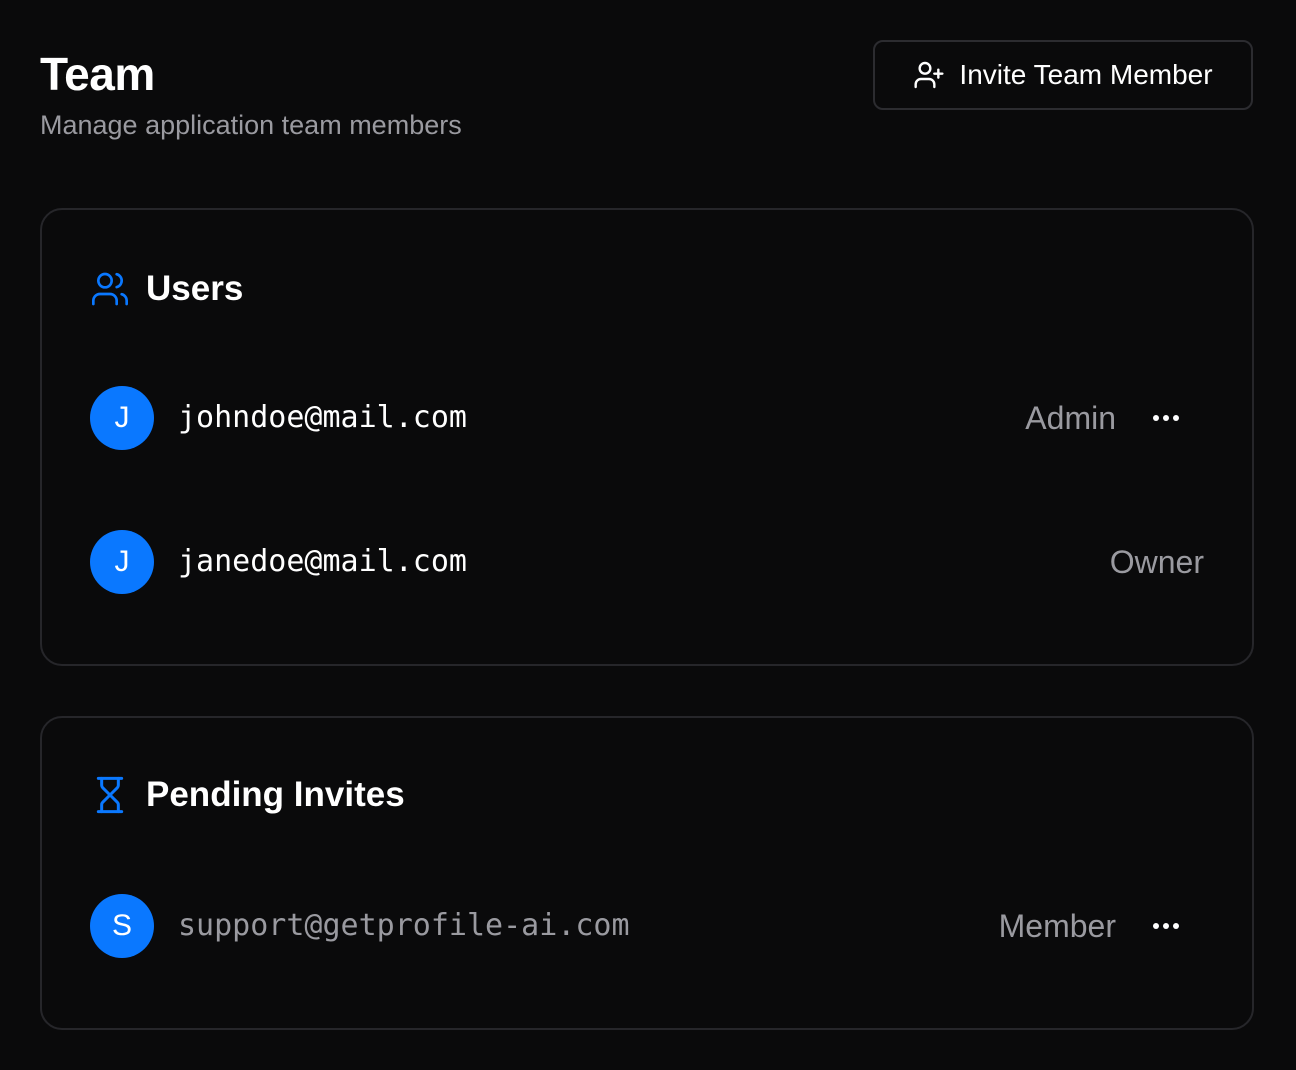  What do you see at coordinates (322, 561) in the screenshot?
I see `user-email: janedoe@mail.com` at bounding box center [322, 561].